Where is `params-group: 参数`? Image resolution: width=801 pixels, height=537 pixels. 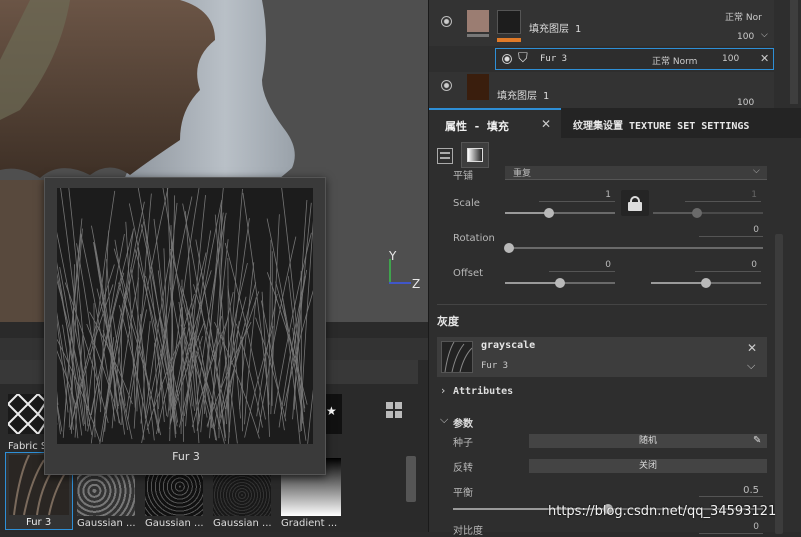
params-group: 参数 is located at coordinates (463, 422).